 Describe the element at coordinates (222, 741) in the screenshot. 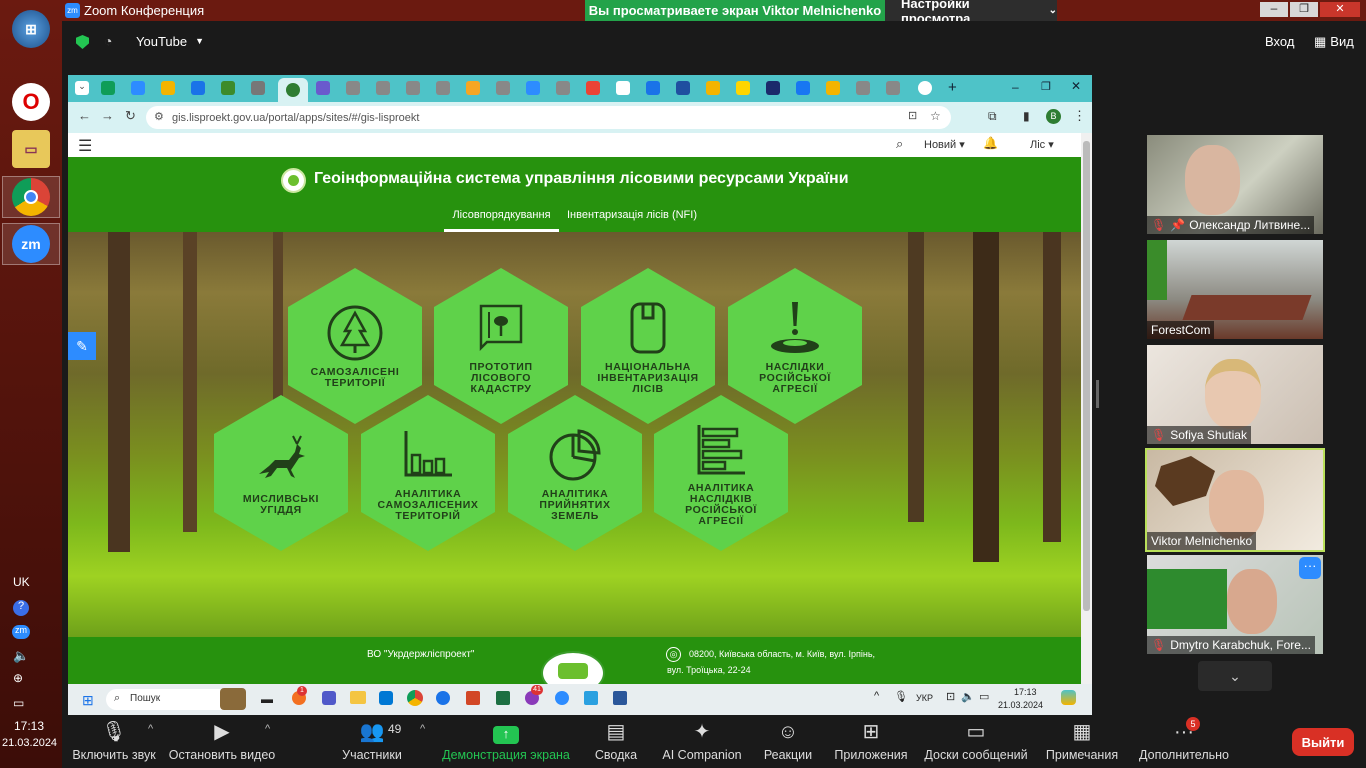

I see `video-button: ▶ Остановить видео` at that location.